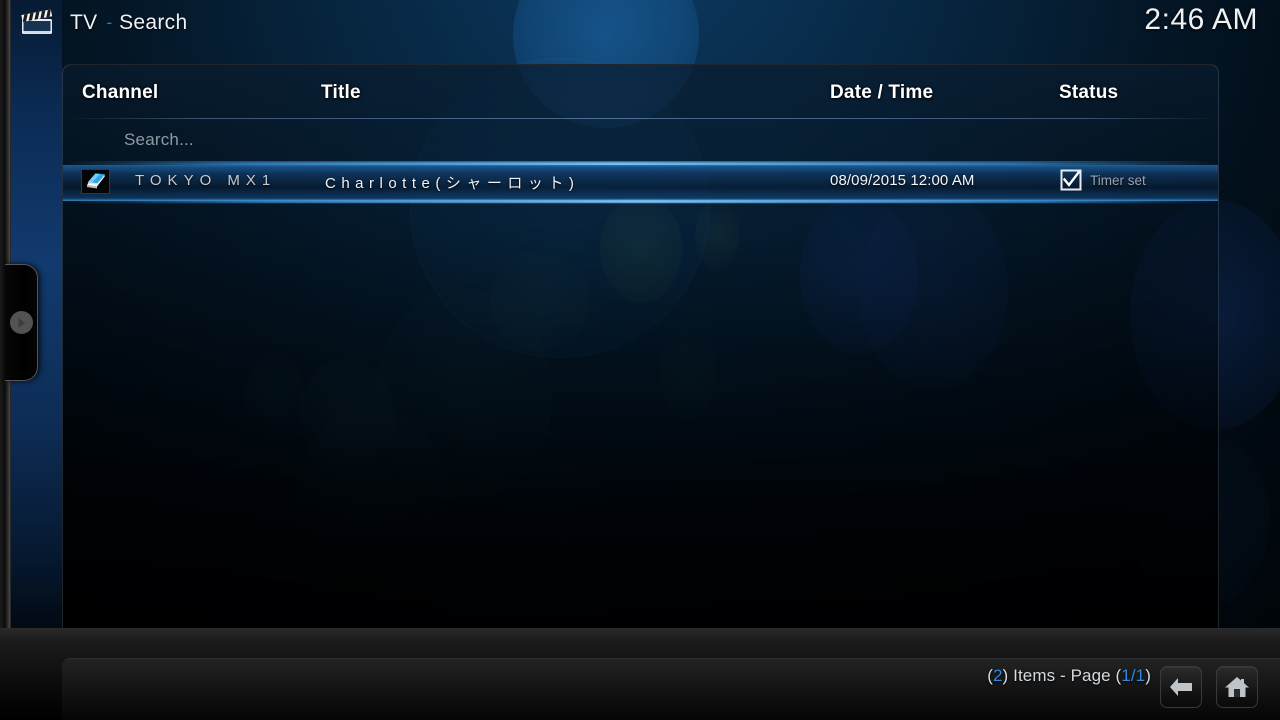  Describe the element at coordinates (882, 92) in the screenshot. I see `column-header-datetime: Date / Time` at that location.